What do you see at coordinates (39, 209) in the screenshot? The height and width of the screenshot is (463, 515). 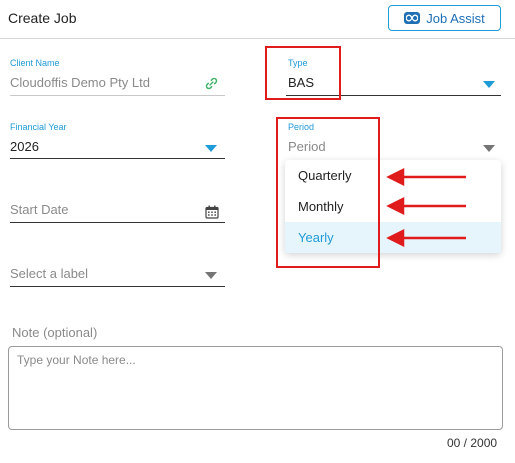 I see `start-date-field: Start Date` at bounding box center [39, 209].